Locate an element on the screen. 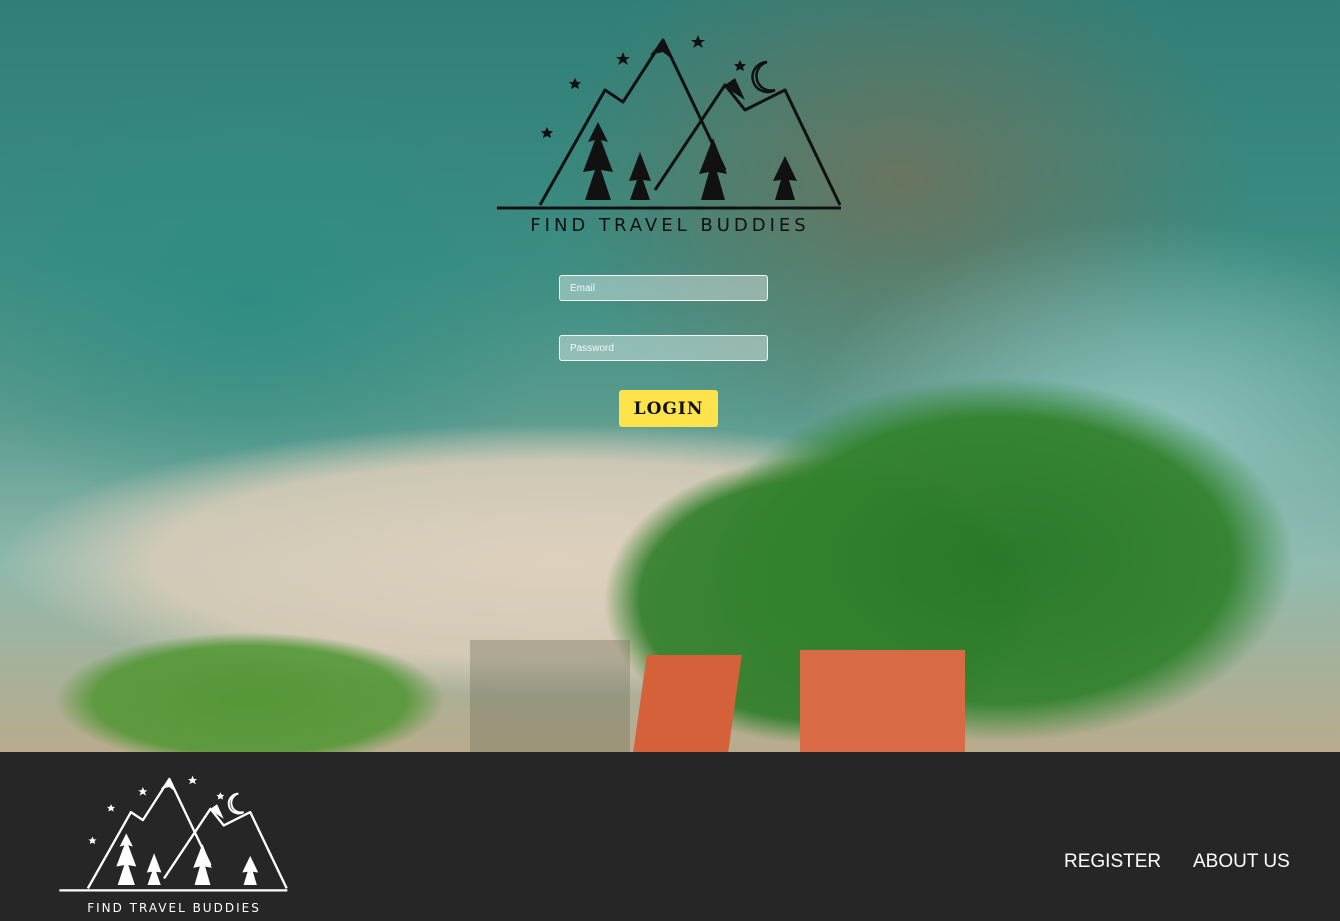  nav-about-us-link: ABOUT US is located at coordinates (1241, 862).